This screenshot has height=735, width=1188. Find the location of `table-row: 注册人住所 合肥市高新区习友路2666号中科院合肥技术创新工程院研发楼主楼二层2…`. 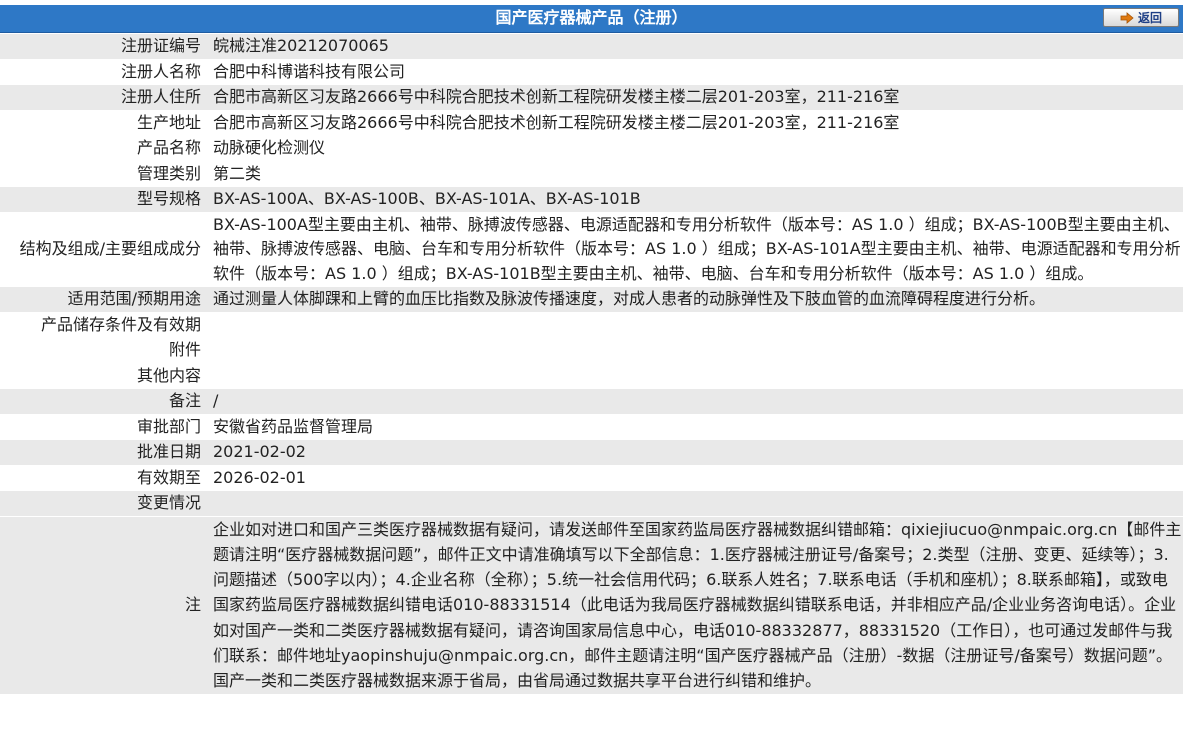

table-row: 注册人住所 合肥市高新区习友路2666号中科院合肥技术创新工程院研发楼主楼二层2… is located at coordinates (591, 97).